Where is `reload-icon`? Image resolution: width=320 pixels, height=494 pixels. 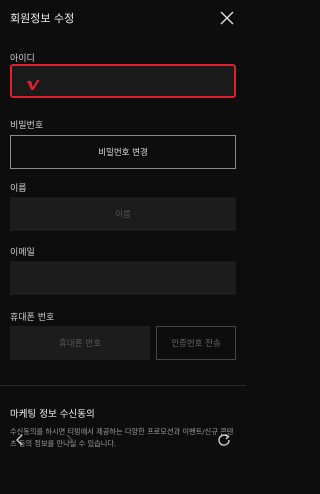
reload-icon is located at coordinates (224, 440).